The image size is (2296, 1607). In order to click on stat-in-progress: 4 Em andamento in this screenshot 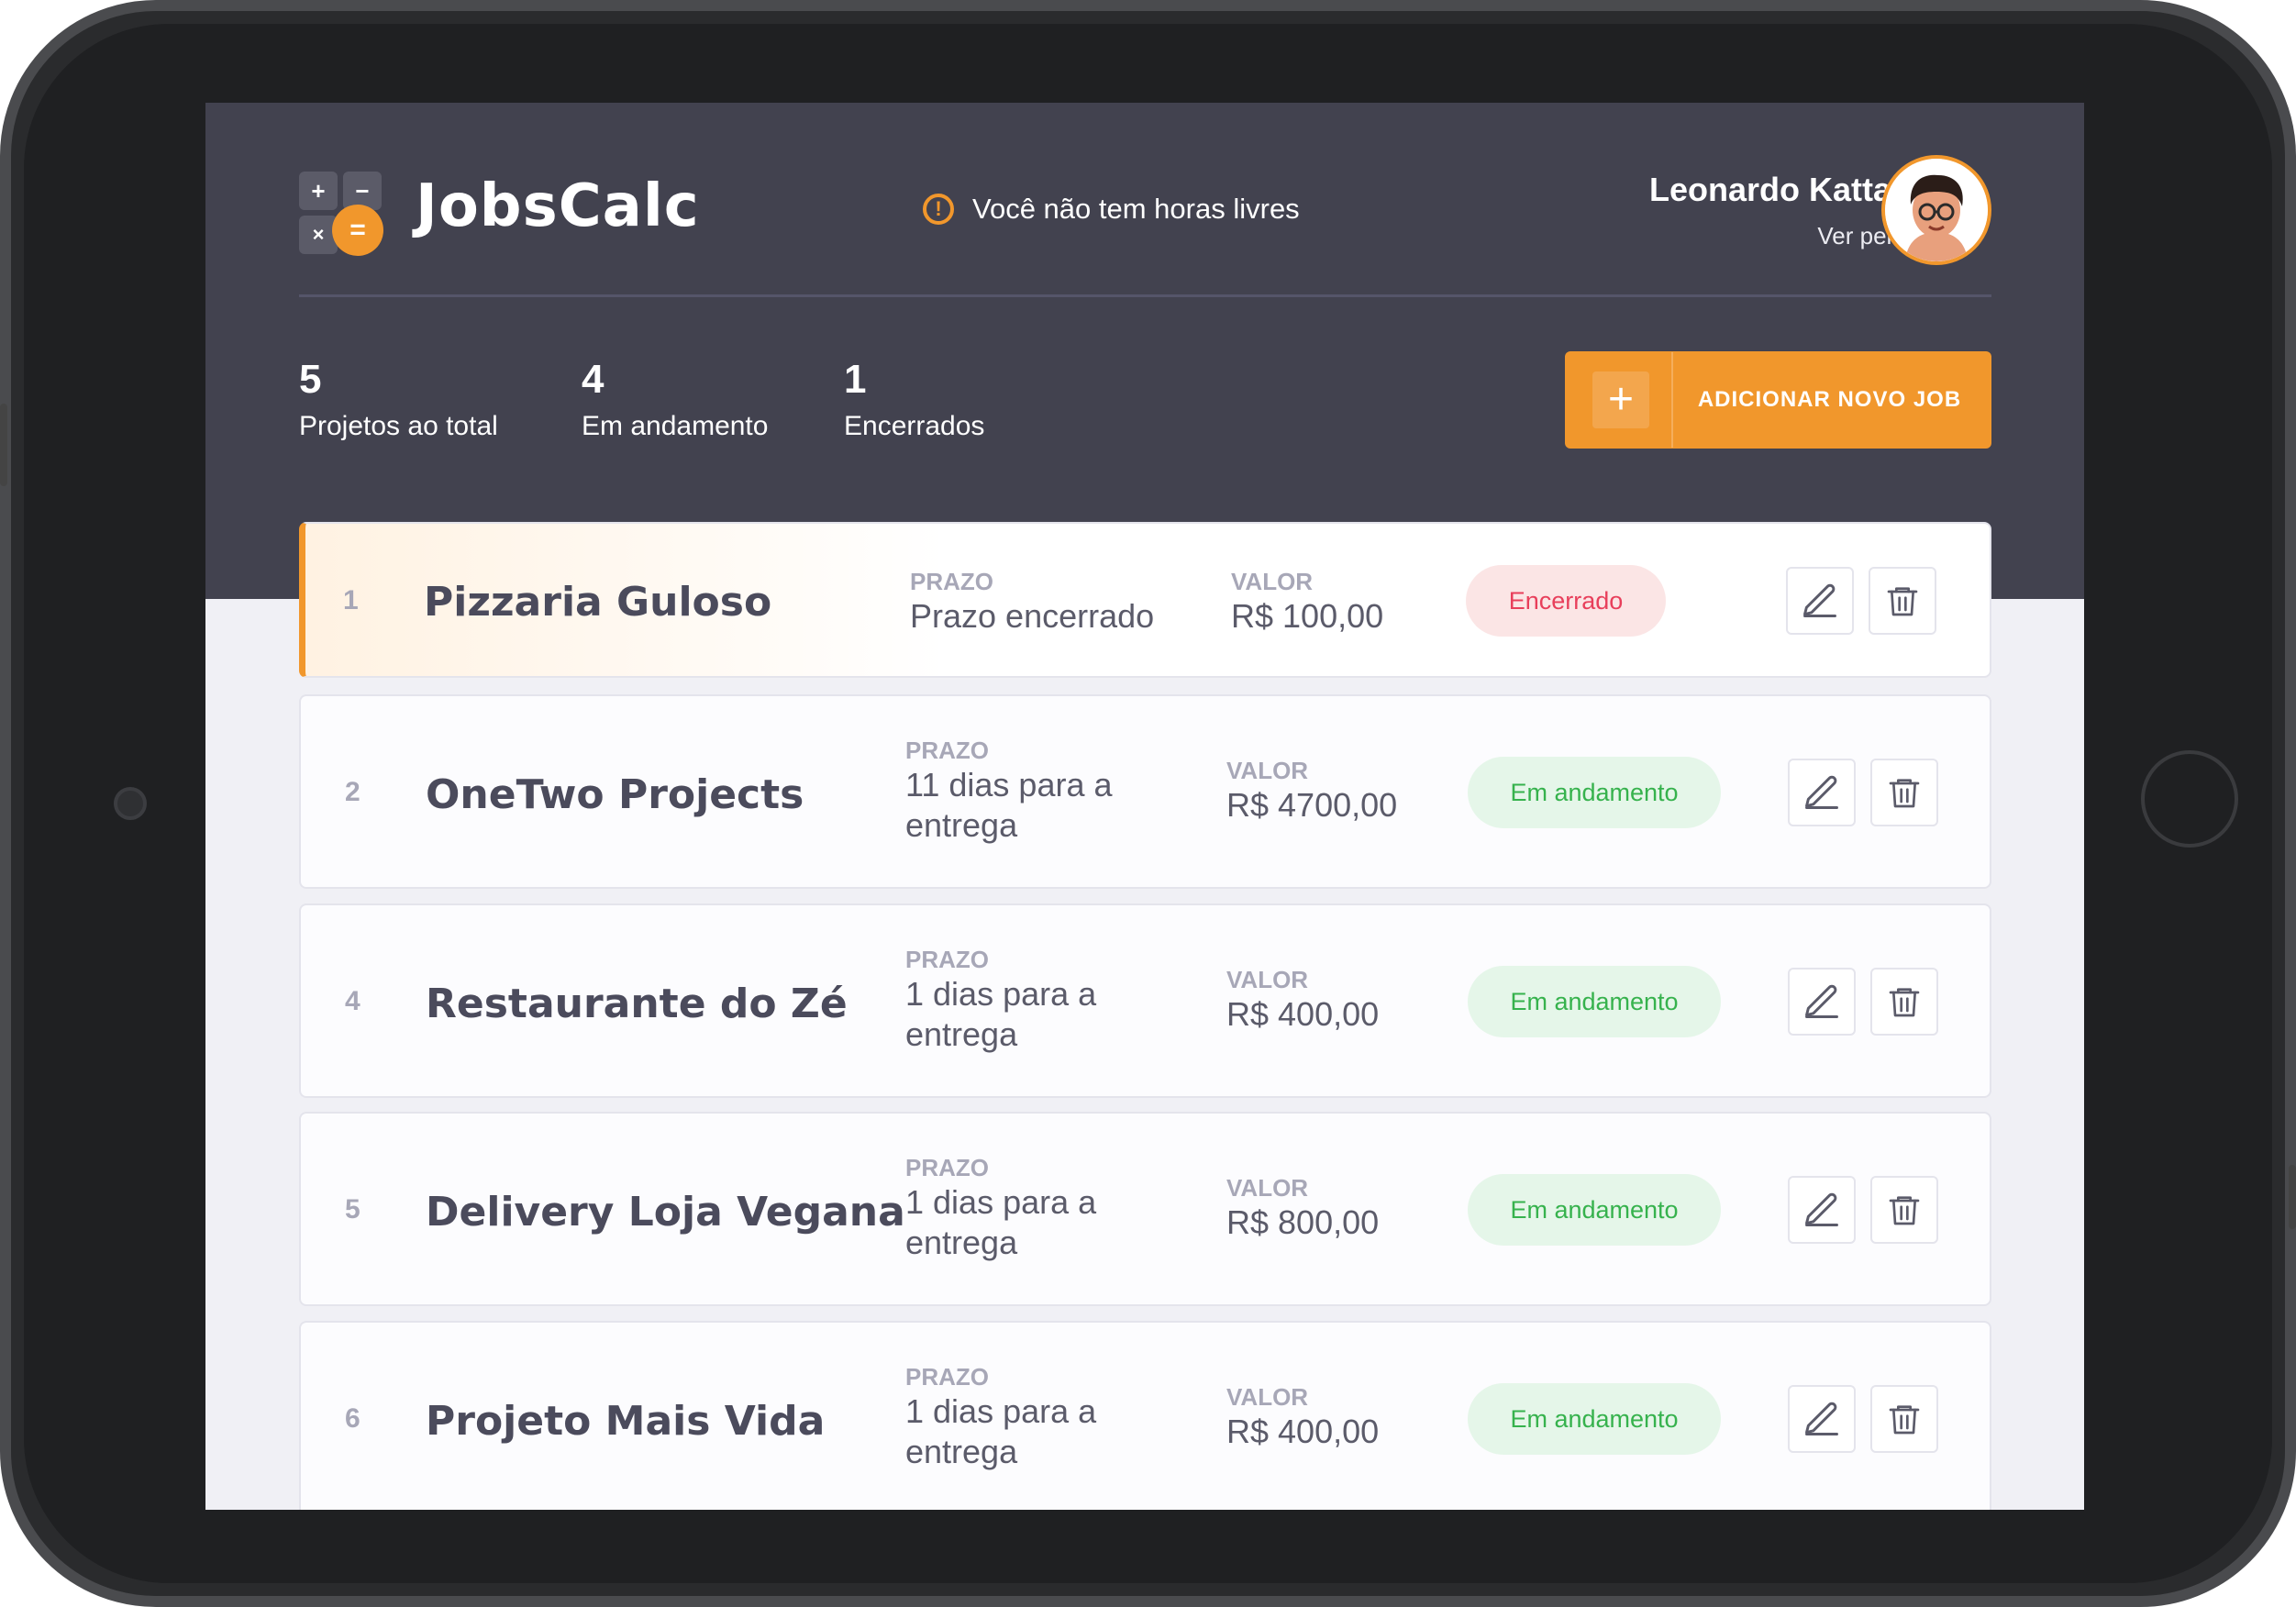, I will do `click(675, 401)`.